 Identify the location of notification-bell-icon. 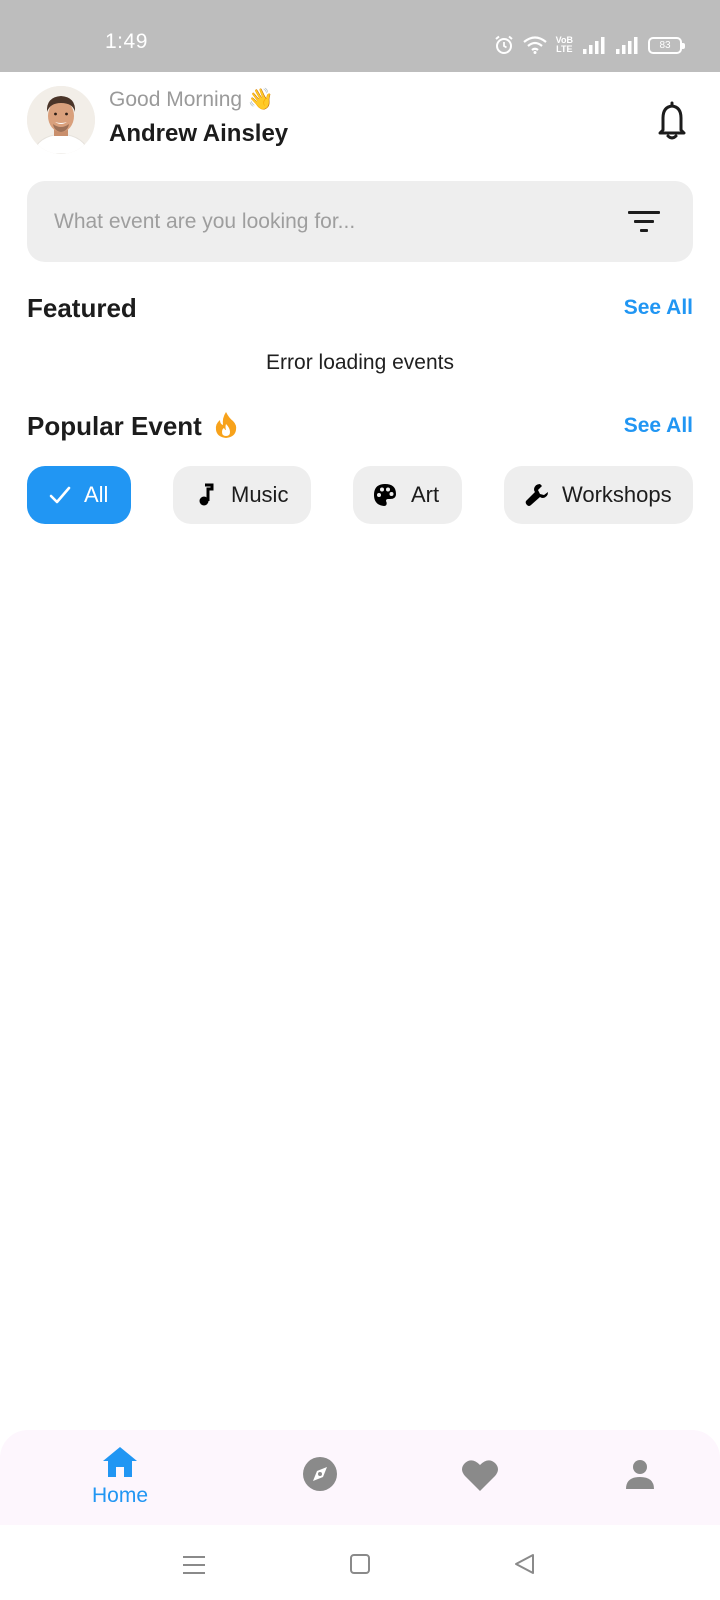
(672, 120).